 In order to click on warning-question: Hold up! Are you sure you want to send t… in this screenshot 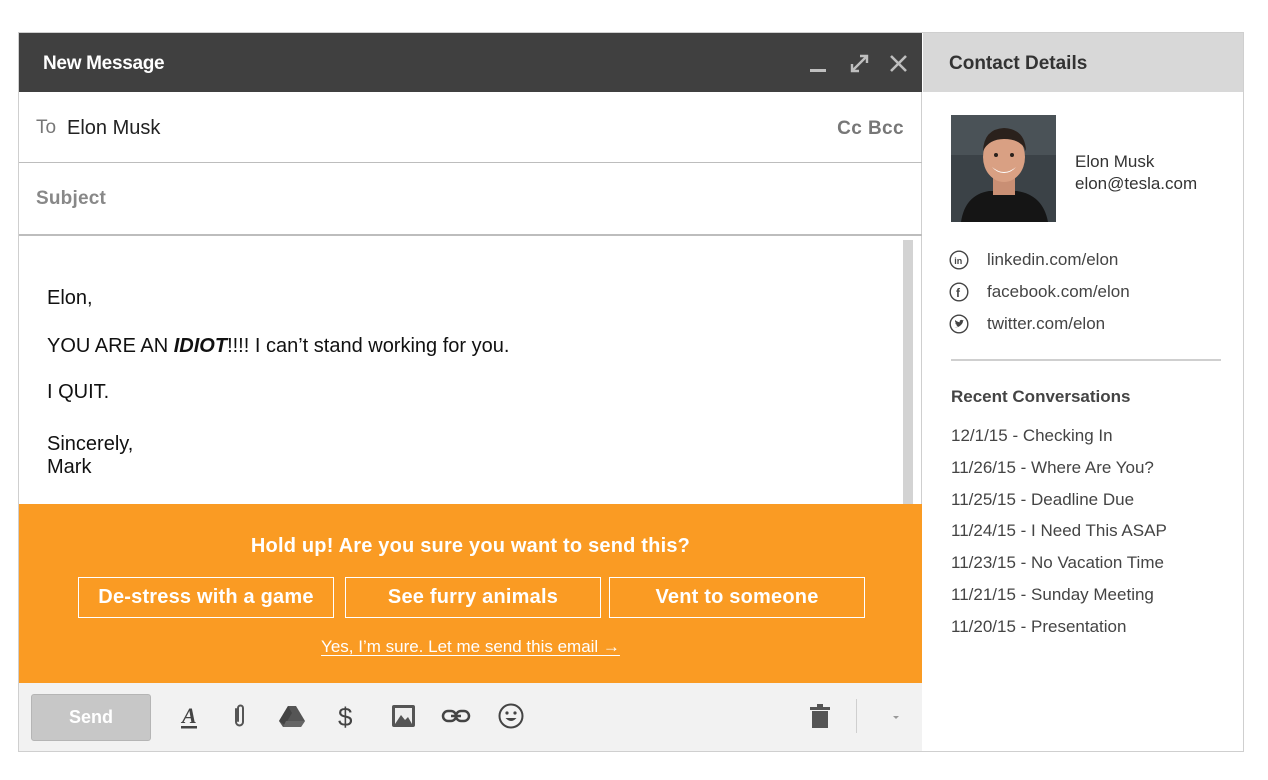, I will do `click(470, 546)`.